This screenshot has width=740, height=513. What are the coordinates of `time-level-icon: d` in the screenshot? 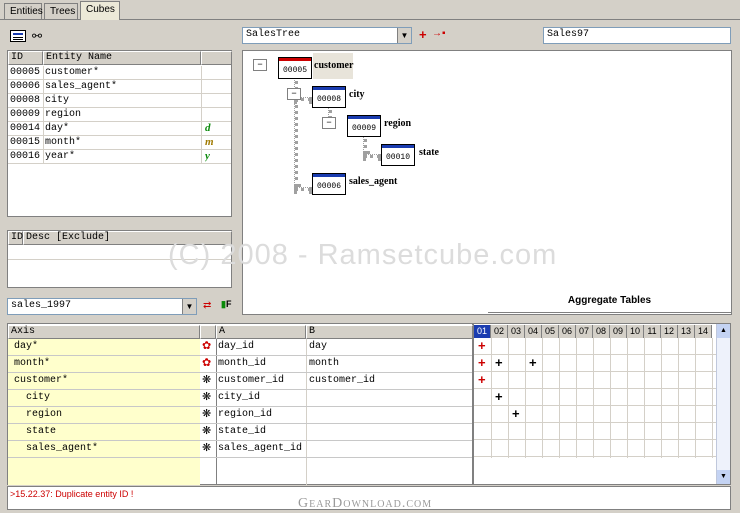 It's located at (208, 128).